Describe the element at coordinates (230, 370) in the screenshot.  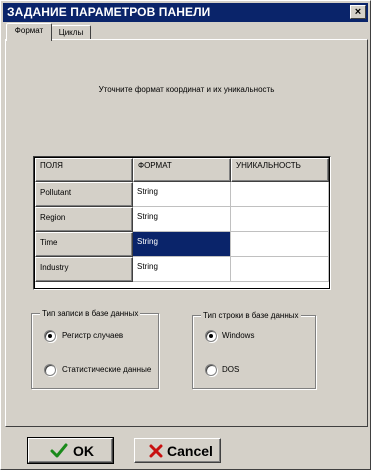
I see `radio-dos-label: DOS` at that location.